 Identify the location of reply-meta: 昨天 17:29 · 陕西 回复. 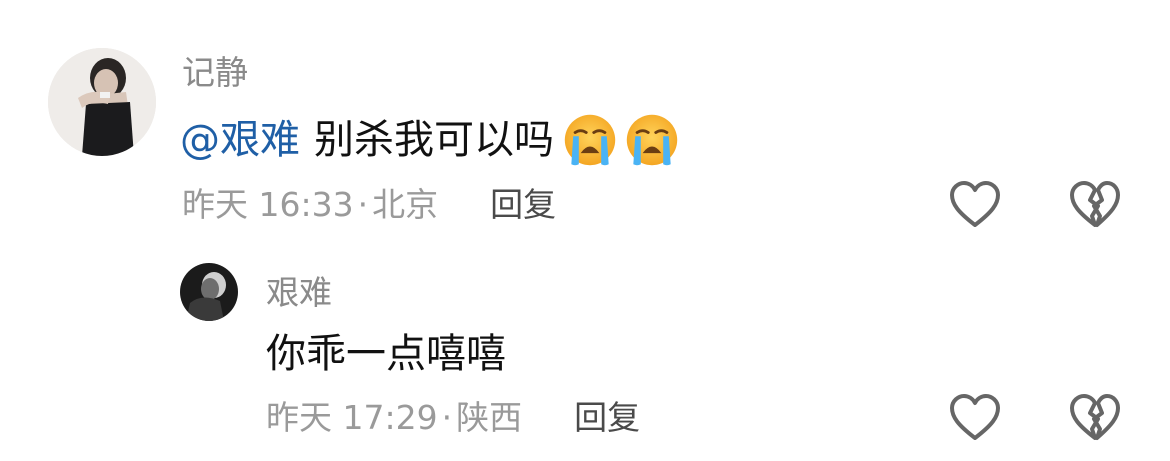
(453, 418).